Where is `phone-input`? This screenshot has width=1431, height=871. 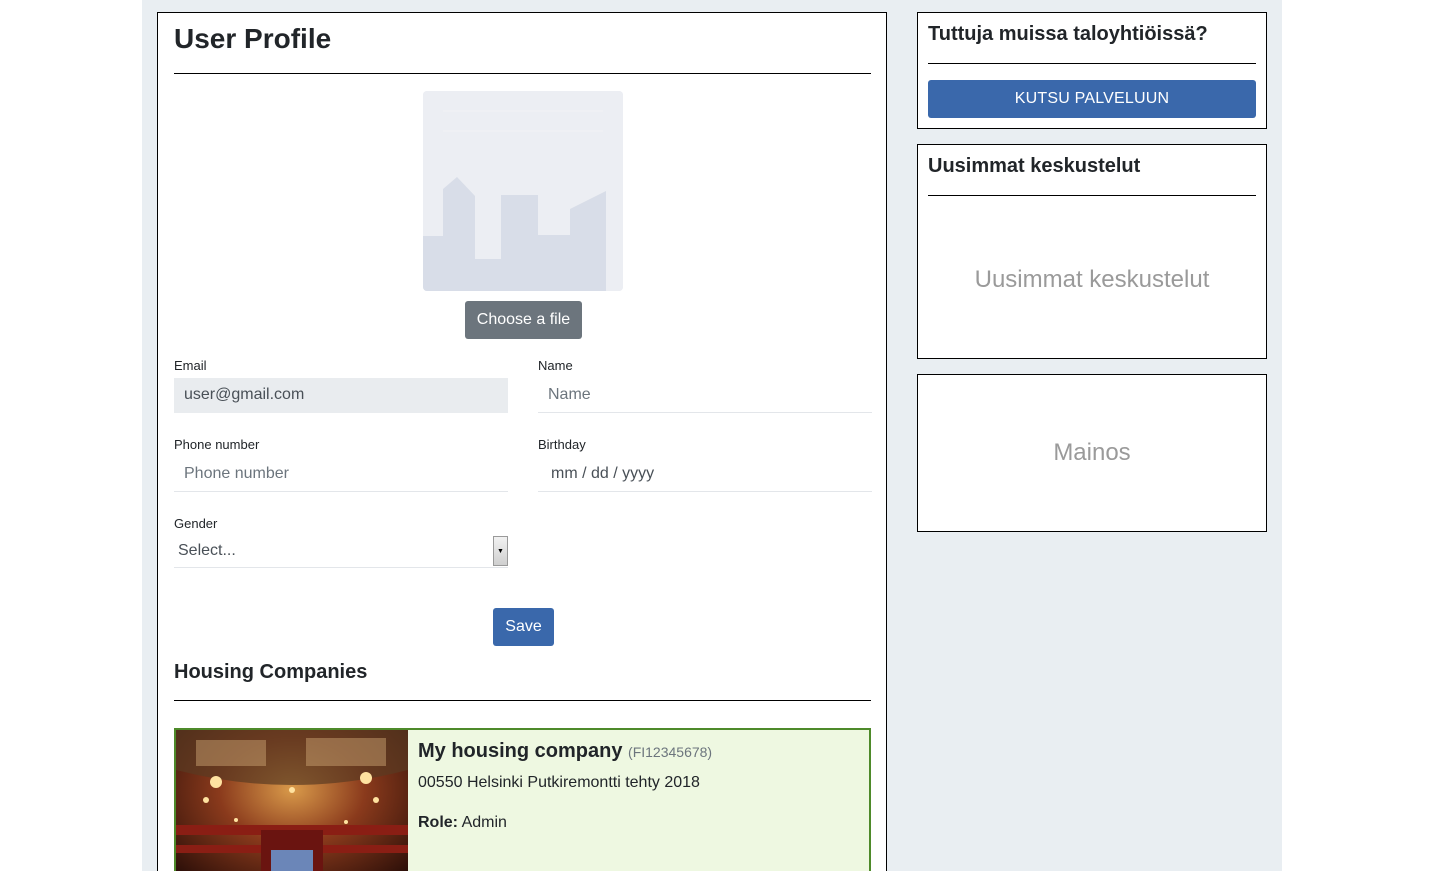
phone-input is located at coordinates (341, 474).